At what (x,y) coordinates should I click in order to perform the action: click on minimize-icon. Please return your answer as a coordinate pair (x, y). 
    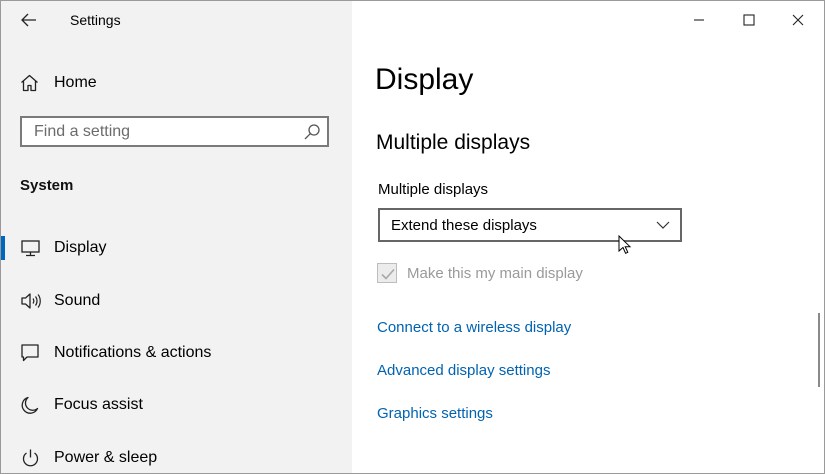
    Looking at the image, I should click on (699, 20).